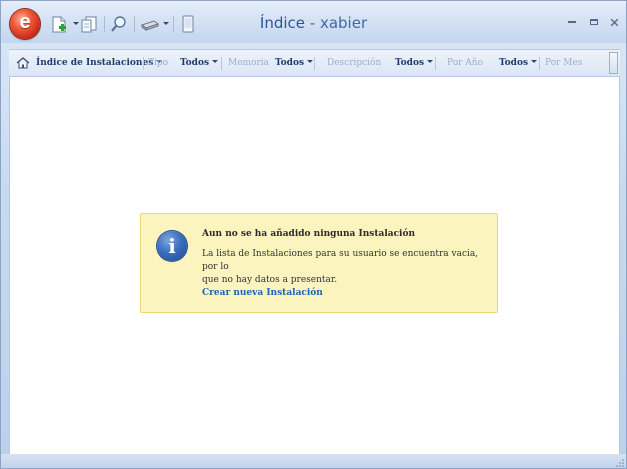 The height and width of the screenshot is (469, 627). Describe the element at coordinates (164, 24) in the screenshot. I see `print-dropdown-arrow-icon` at that location.